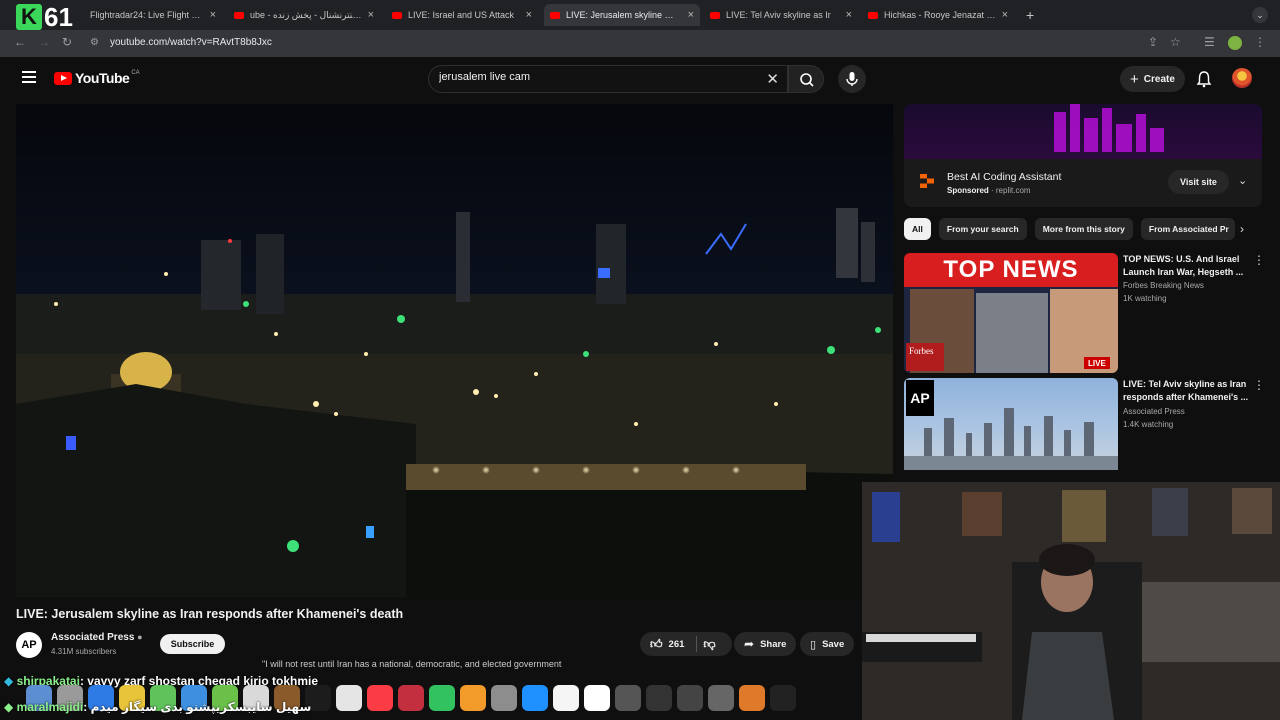 The height and width of the screenshot is (720, 1280). What do you see at coordinates (1154, 411) in the screenshot?
I see `rec-channel: Associated Press` at bounding box center [1154, 411].